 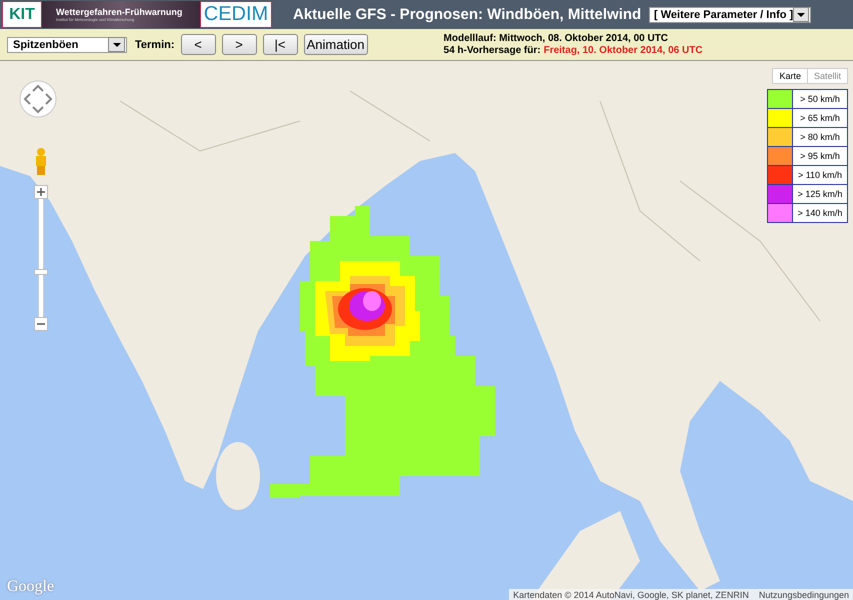 I want to click on forecast-time: Freitag, 10. Oktober 2014, 06 UTC, so click(x=623, y=50).